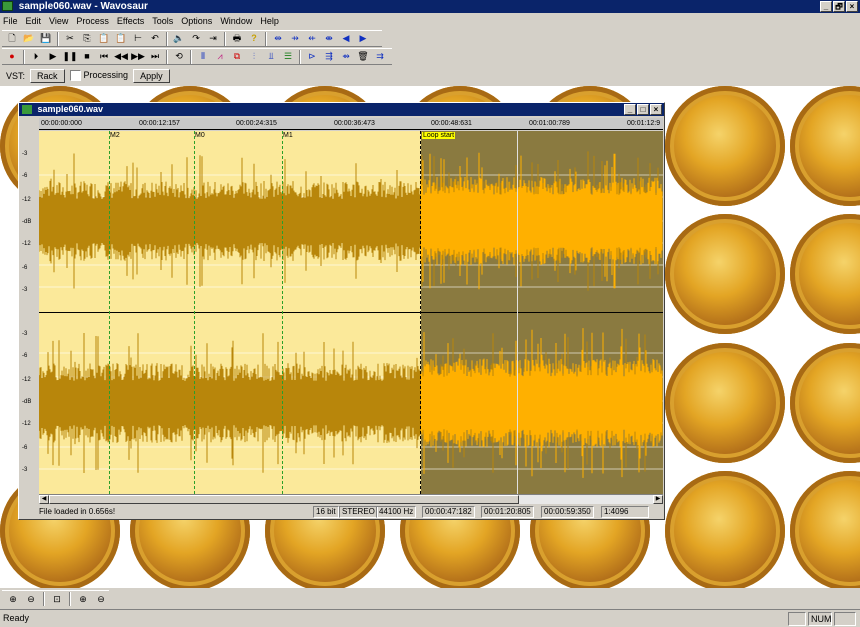 This screenshot has height=627, width=860. Describe the element at coordinates (213, 38) in the screenshot. I see `crop-icon: ⇥` at that location.